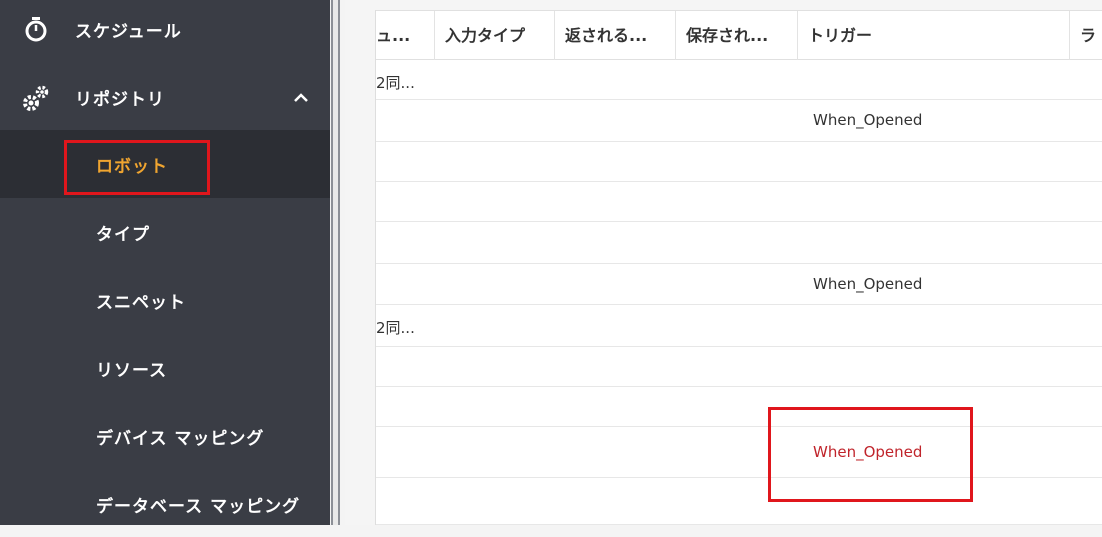 The width and height of the screenshot is (1102, 537). I want to click on sidebar-item-device-mapping: デバイス マッピング, so click(165, 436).